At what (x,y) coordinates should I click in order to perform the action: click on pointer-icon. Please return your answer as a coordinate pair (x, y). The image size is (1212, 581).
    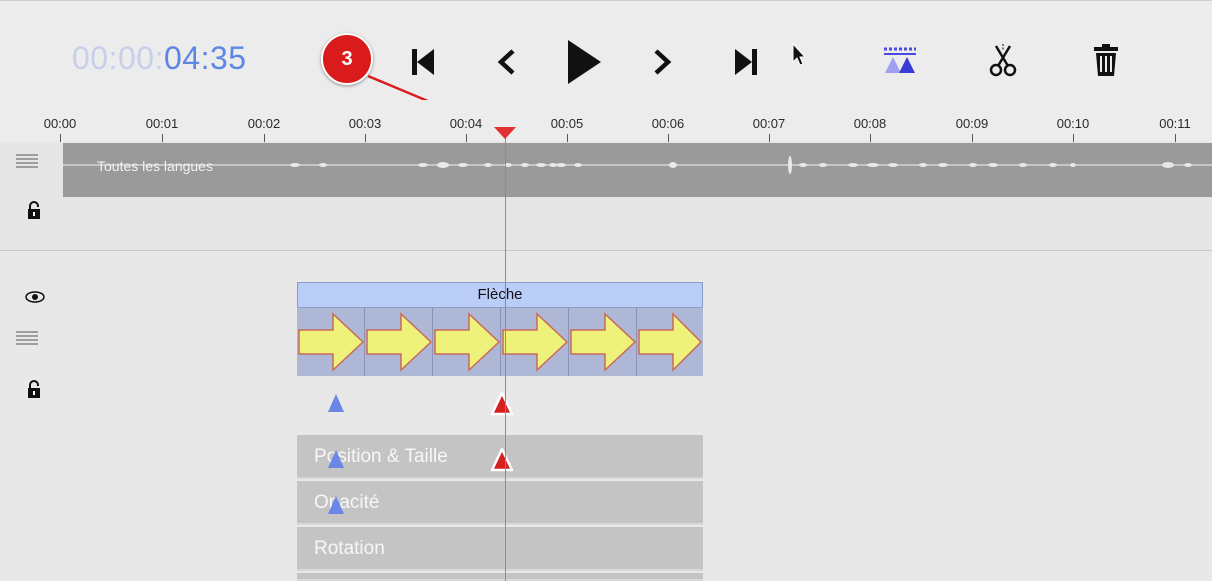
    Looking at the image, I should click on (799, 54).